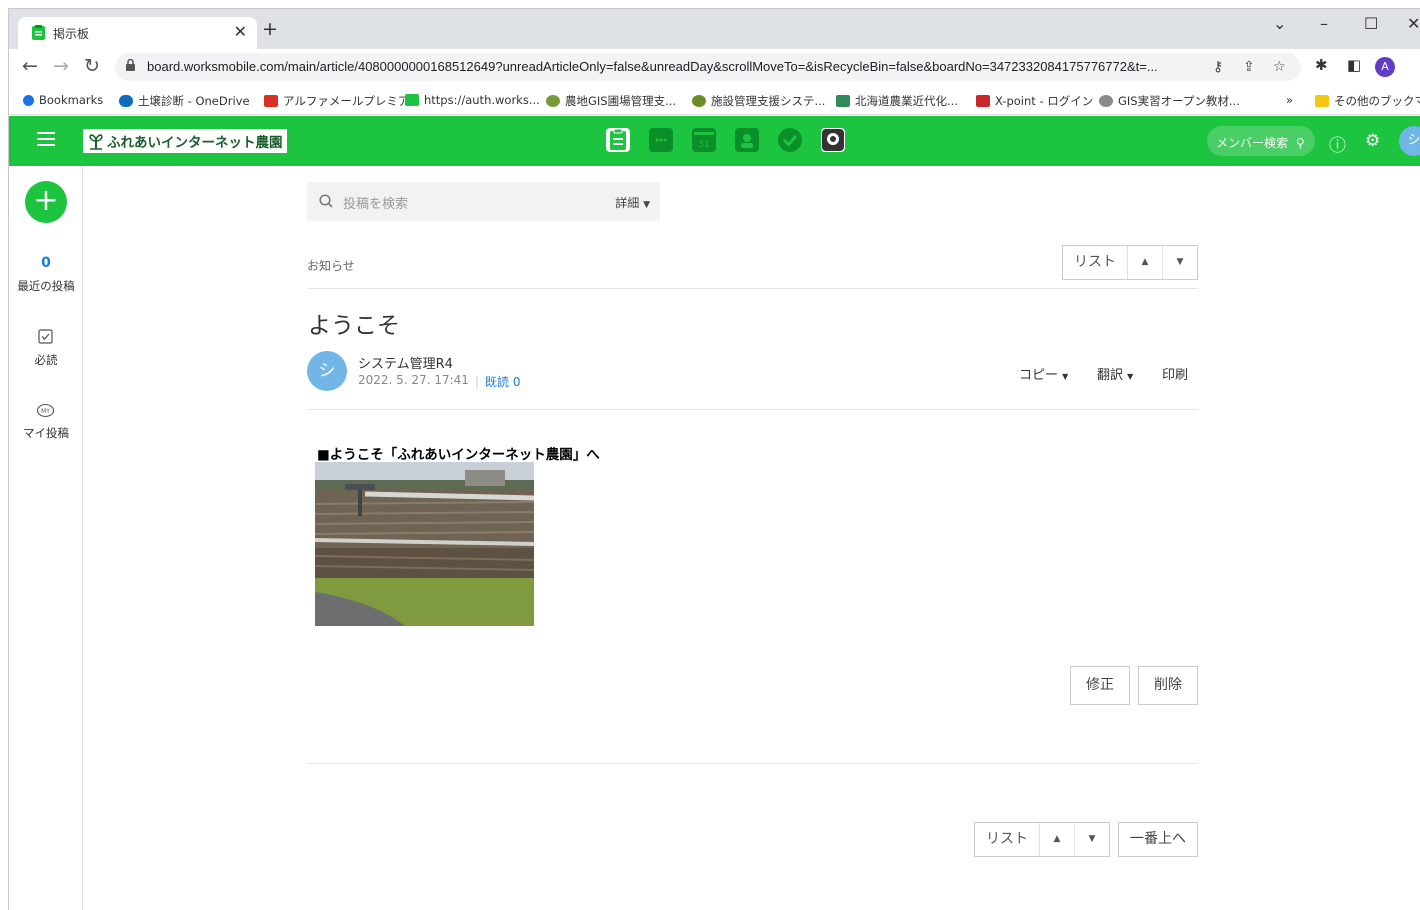 Image resolution: width=1420 pixels, height=910 pixels. I want to click on author-name: システム管理R4, so click(405, 362).